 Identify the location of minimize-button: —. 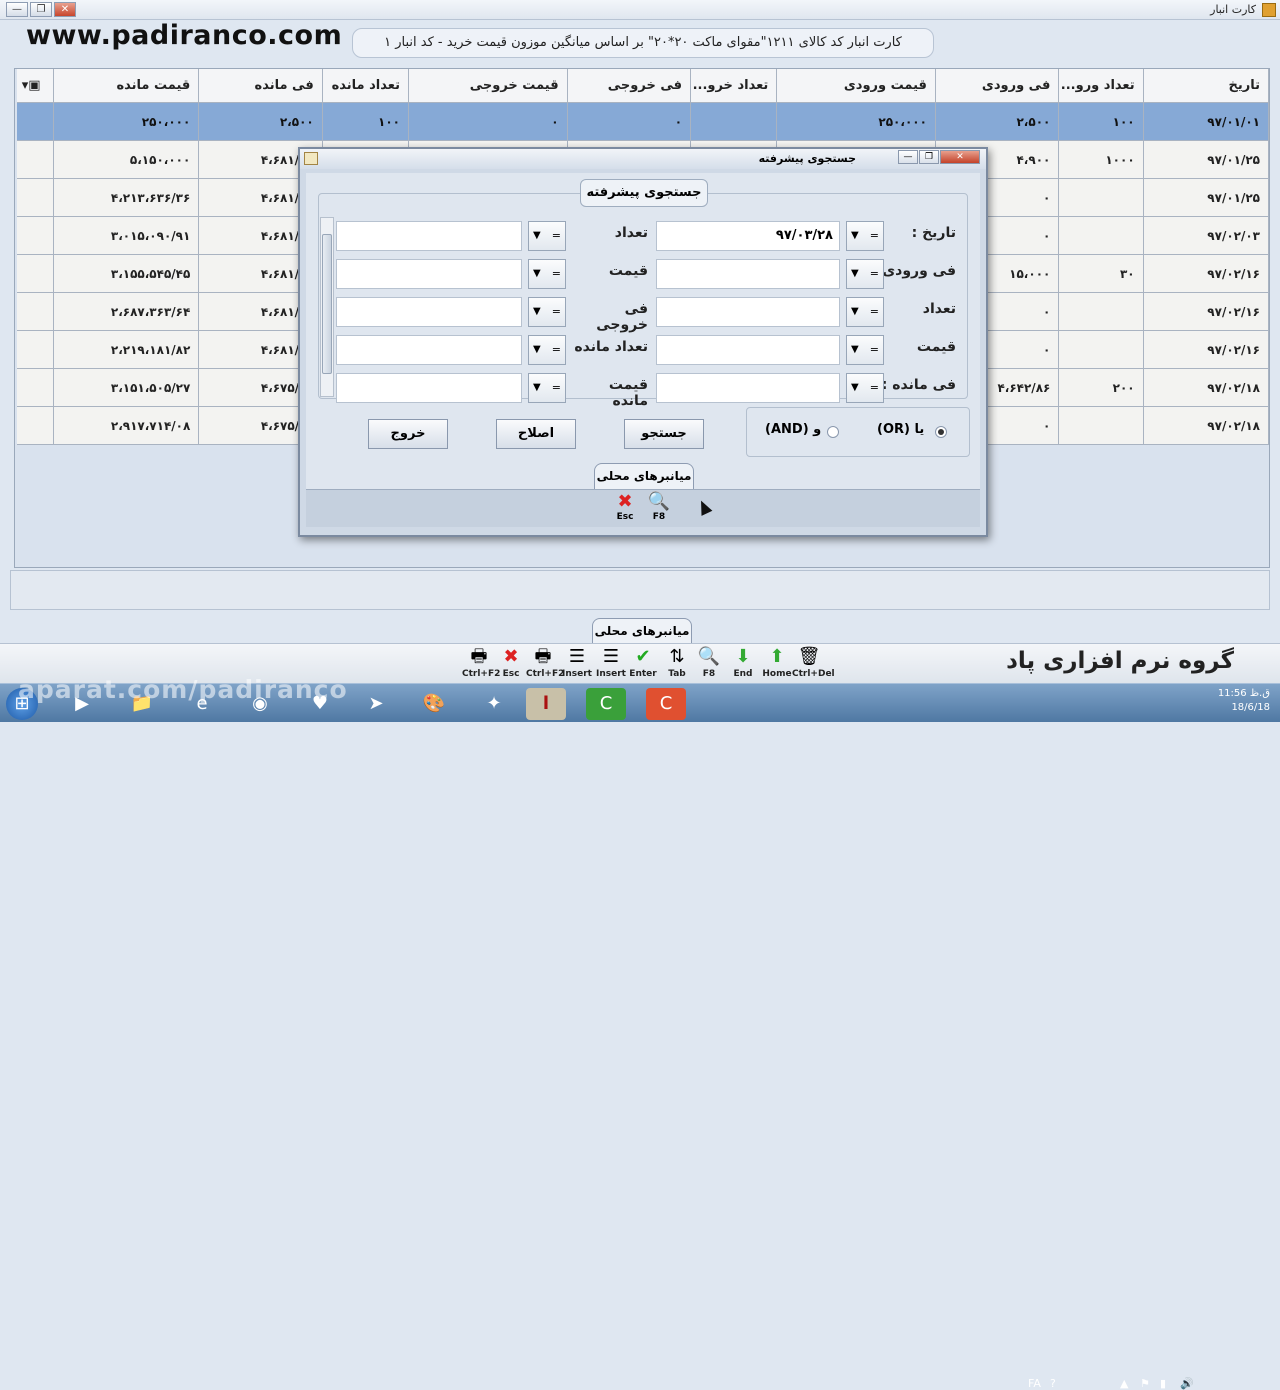
(17, 9).